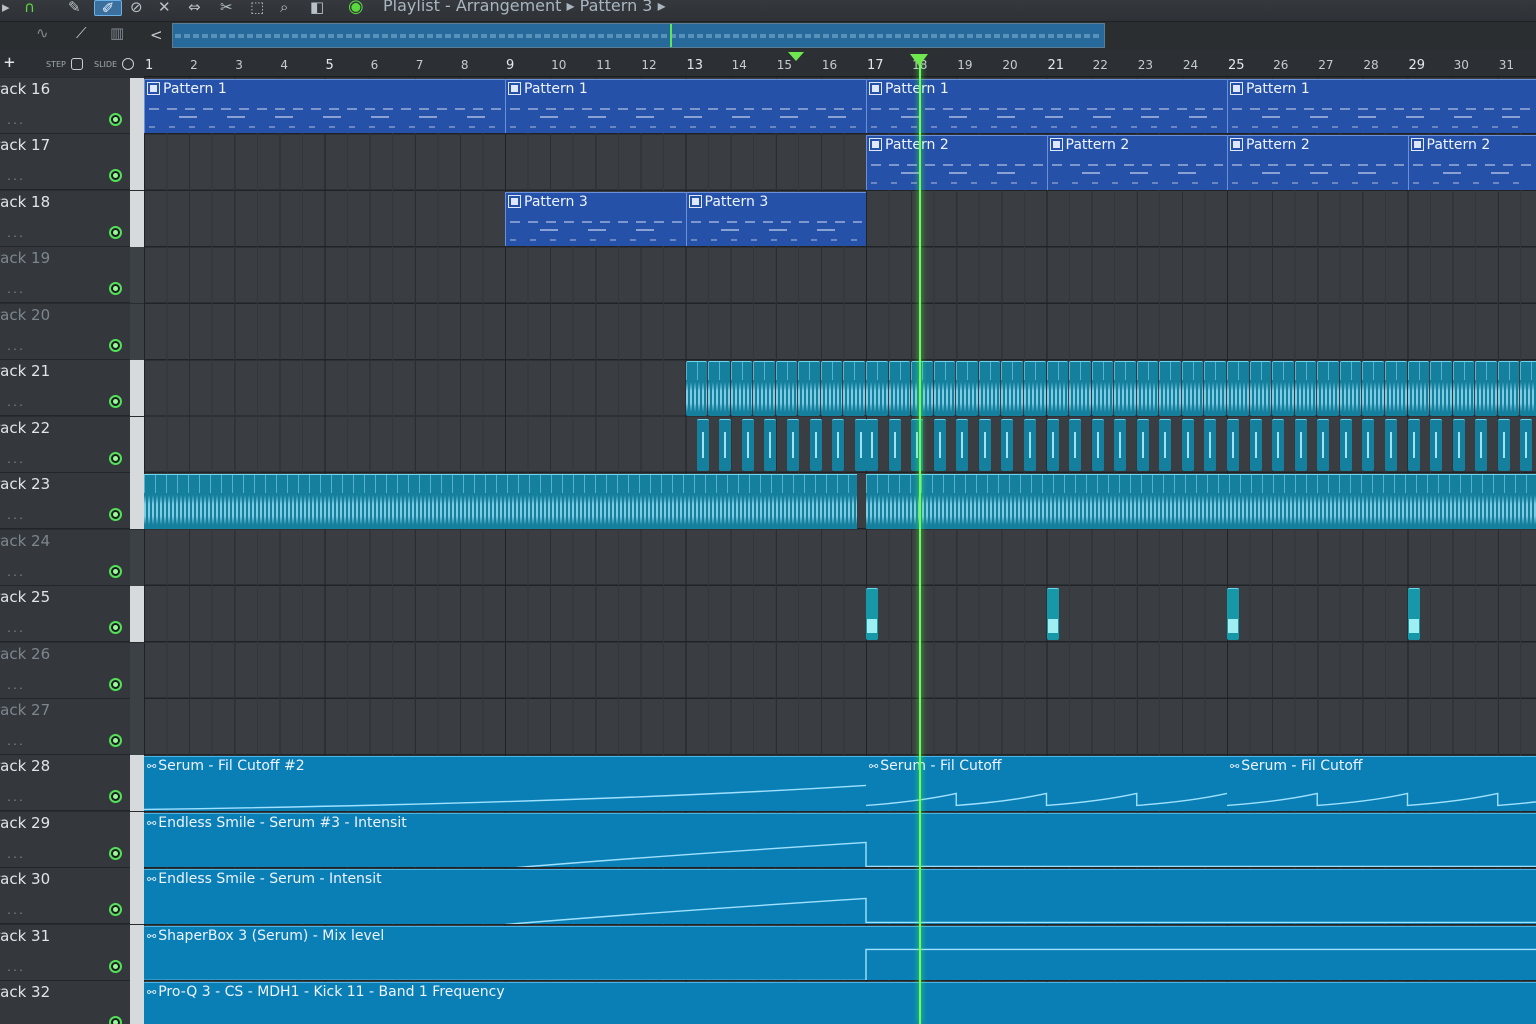 This screenshot has height=1024, width=1536. What do you see at coordinates (117, 34) in the screenshot?
I see `piano-icon: ▥` at bounding box center [117, 34].